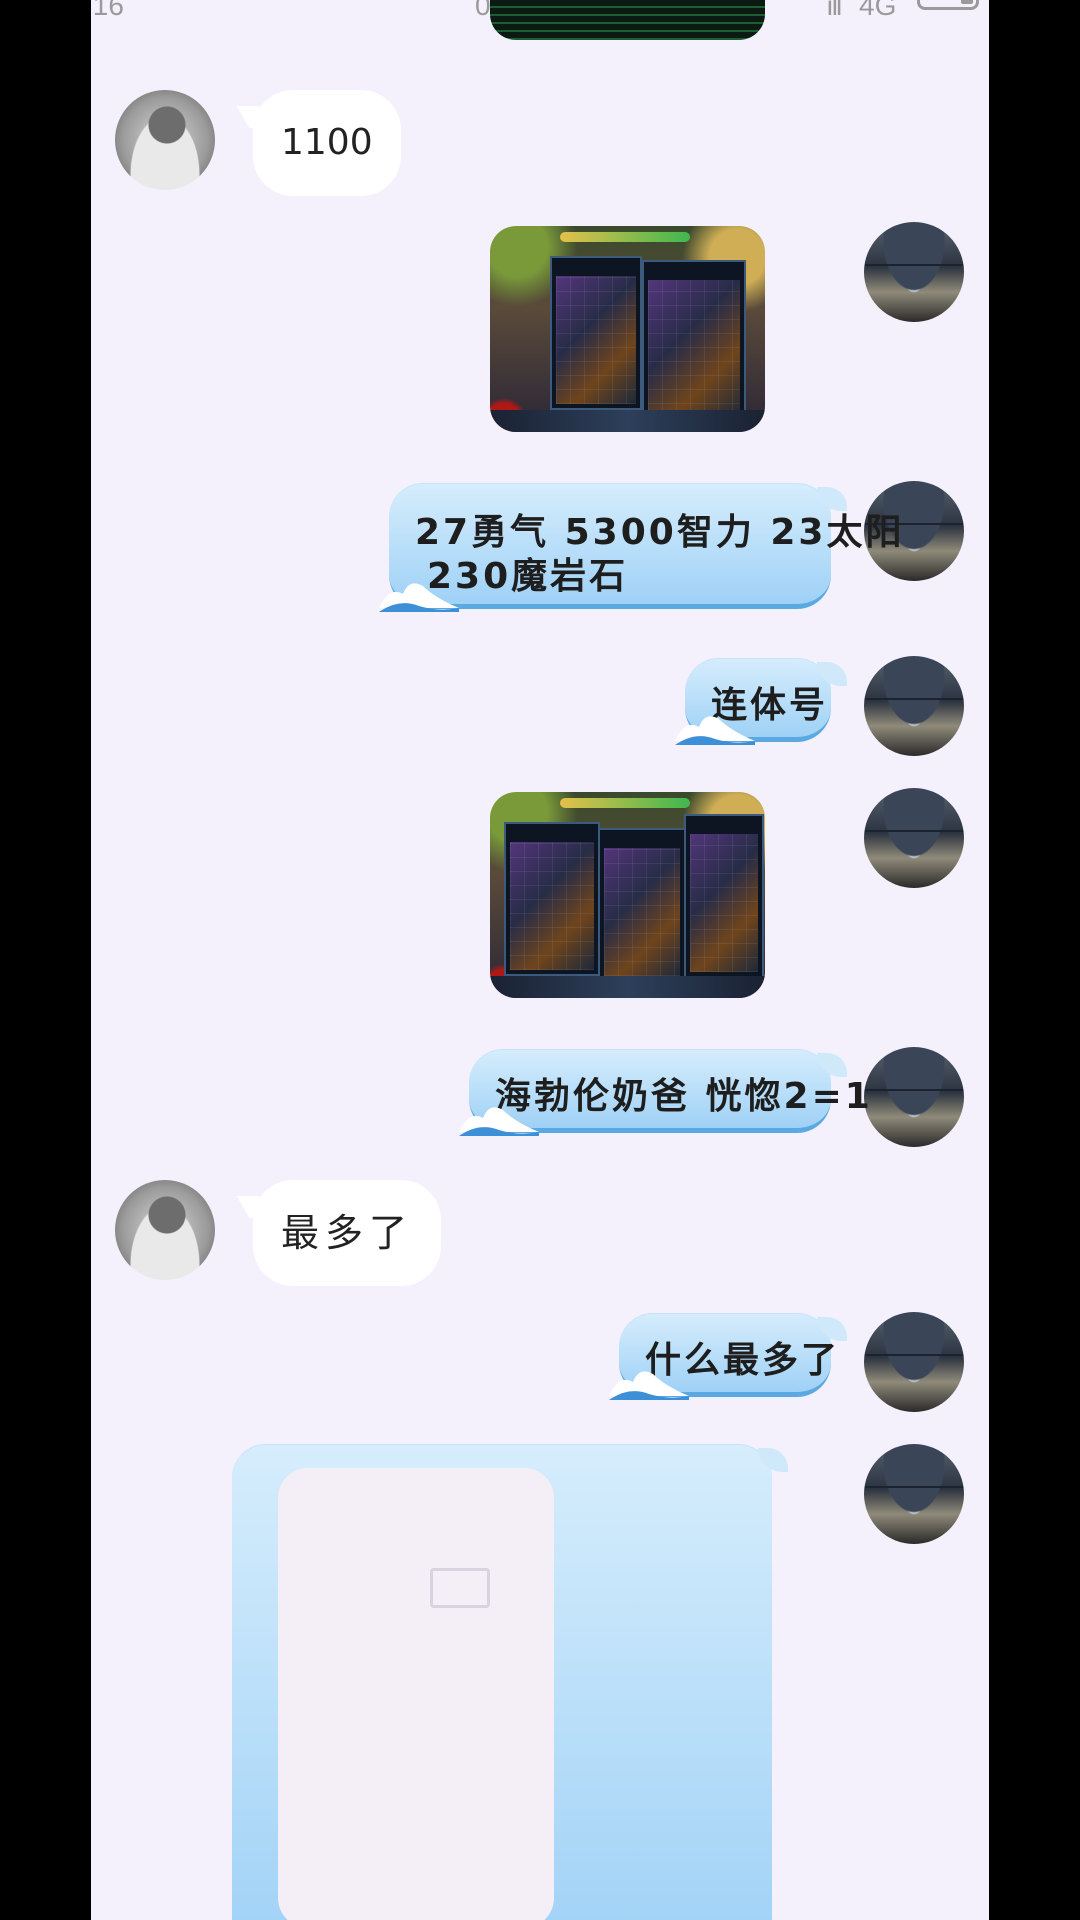 The image size is (1080, 1920). I want to click on status-bar: :16 0 ıll 4G, so click(540, 12).